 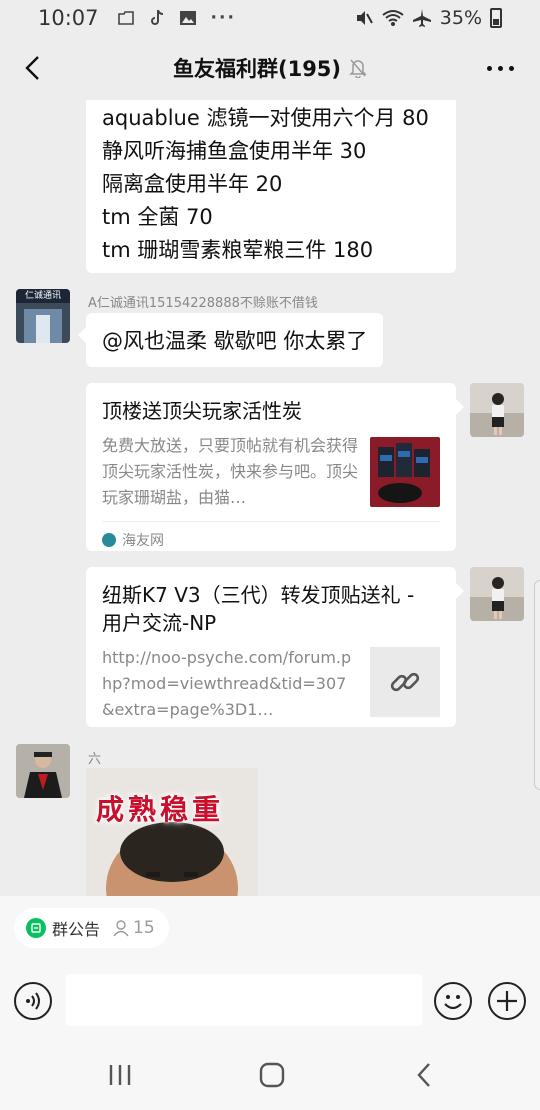 What do you see at coordinates (121, 928) in the screenshot?
I see `person-icon` at bounding box center [121, 928].